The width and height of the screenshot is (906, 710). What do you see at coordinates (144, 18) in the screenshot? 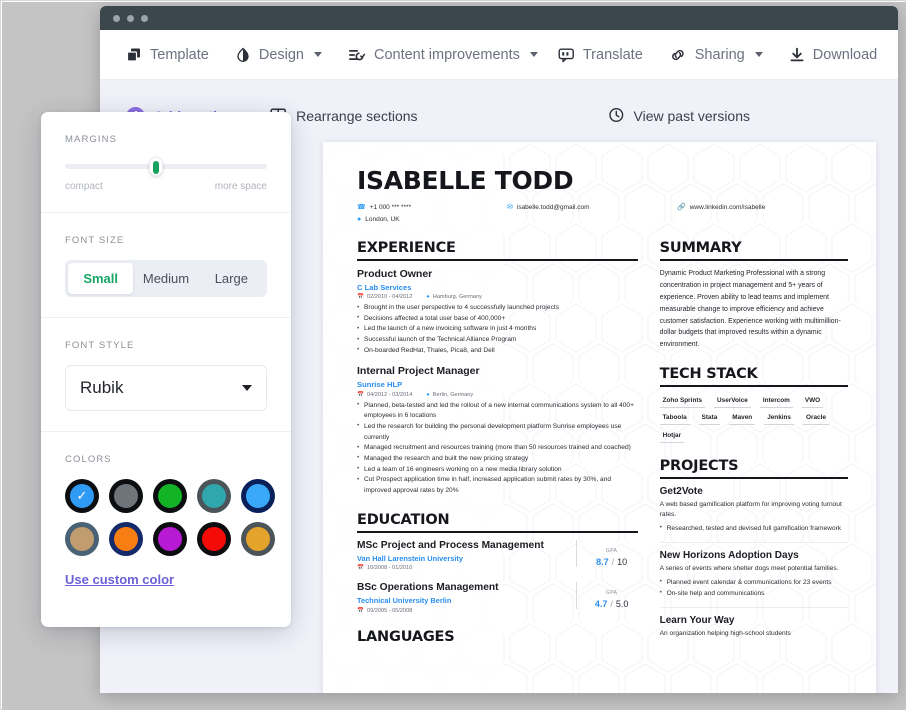
I see `window-maximize-dot` at bounding box center [144, 18].